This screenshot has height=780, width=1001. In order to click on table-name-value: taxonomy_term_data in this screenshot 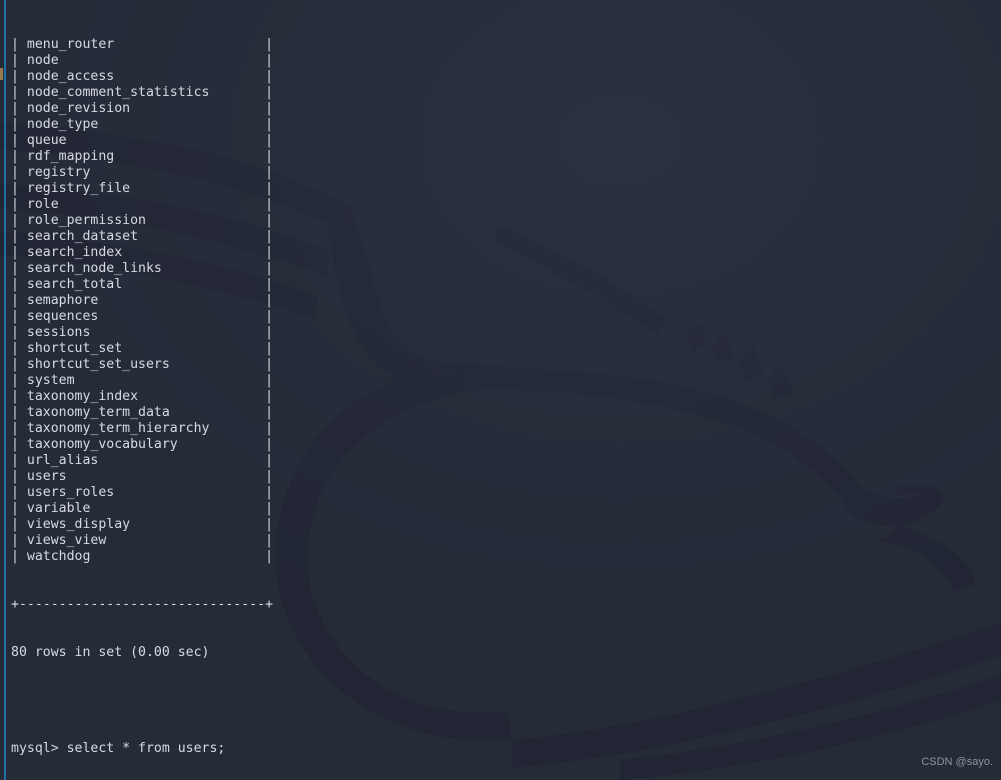, I will do `click(146, 412)`.